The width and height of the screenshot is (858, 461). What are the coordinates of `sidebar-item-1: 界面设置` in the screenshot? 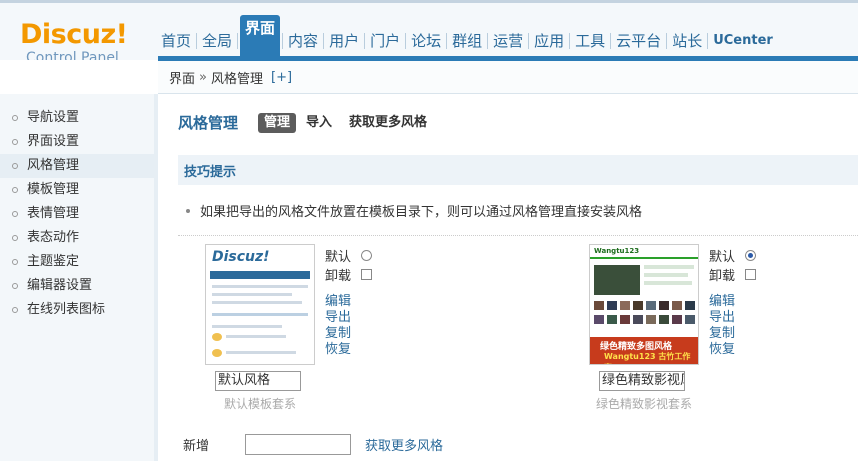 It's located at (77, 142).